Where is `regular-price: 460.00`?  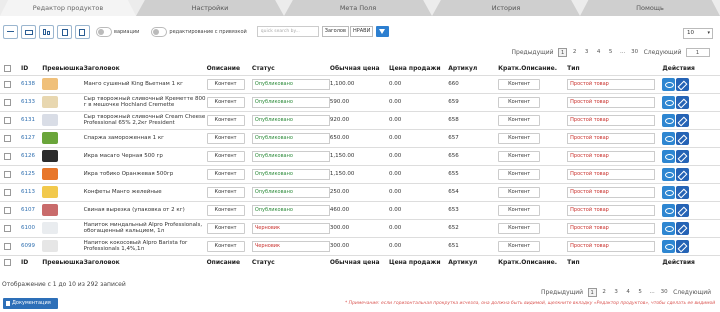 regular-price: 460.00 is located at coordinates (359, 210).